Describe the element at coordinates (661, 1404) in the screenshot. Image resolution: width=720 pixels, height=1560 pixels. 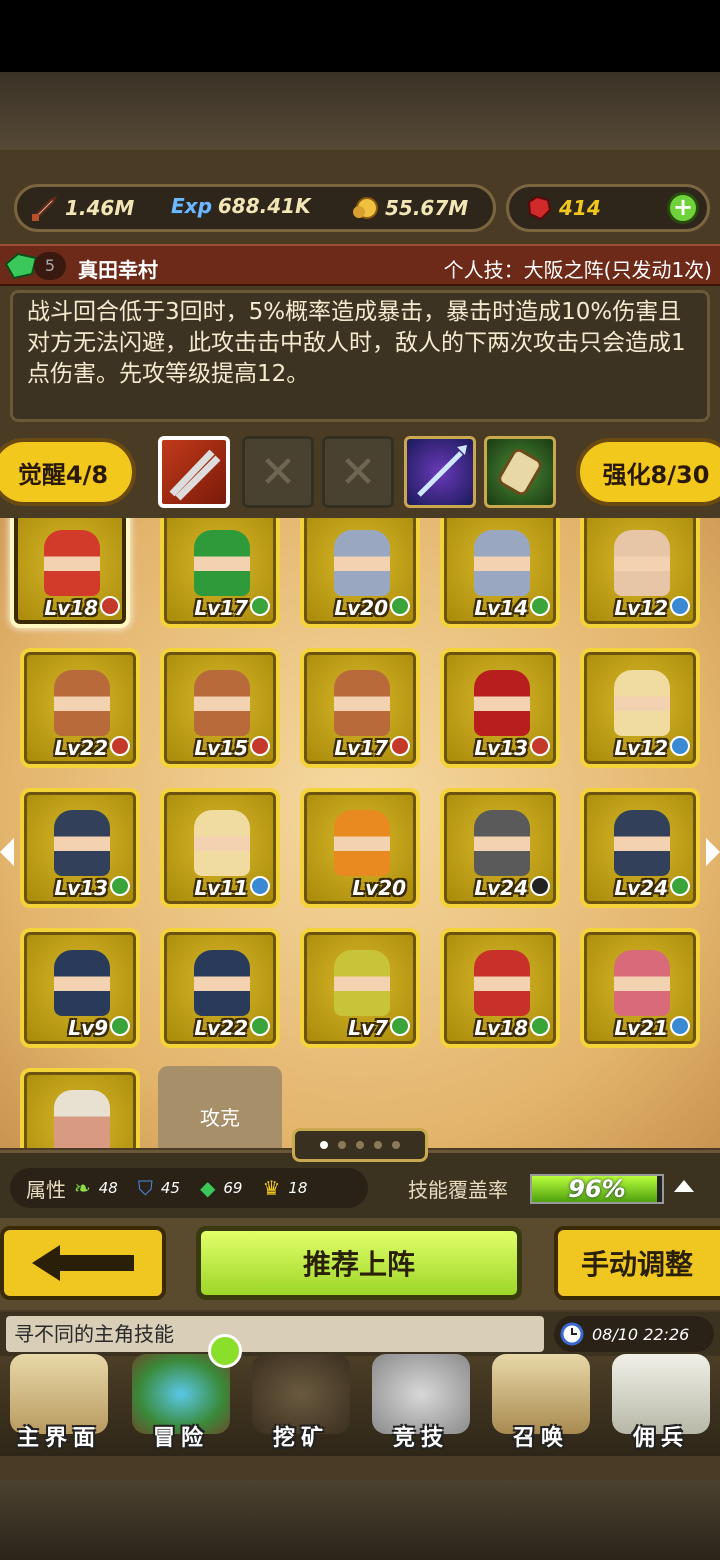
I see `nav-mercenary: 佣兵` at that location.